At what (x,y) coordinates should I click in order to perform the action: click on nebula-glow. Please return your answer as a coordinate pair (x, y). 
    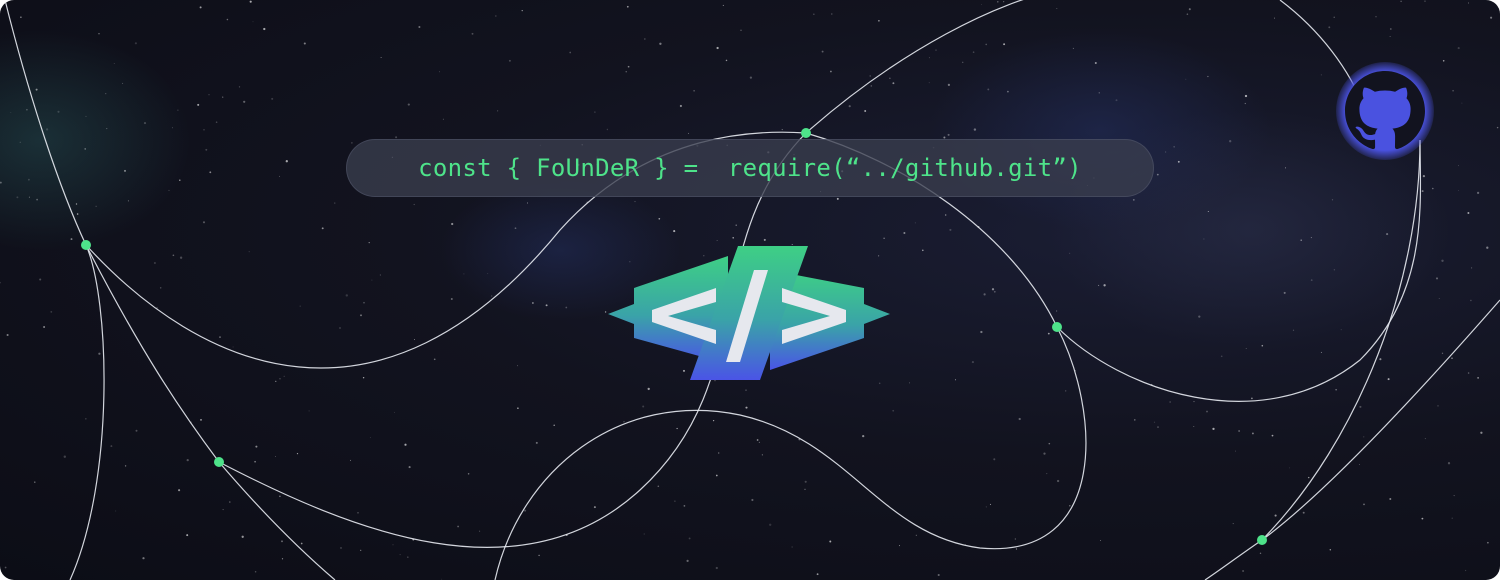
    Looking at the image, I should click on (95, 140).